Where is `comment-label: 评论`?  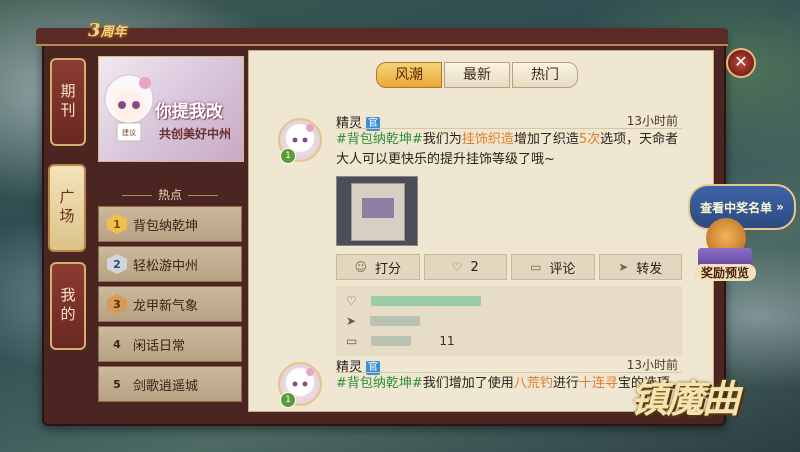
comment-label: 评论 is located at coordinates (562, 269).